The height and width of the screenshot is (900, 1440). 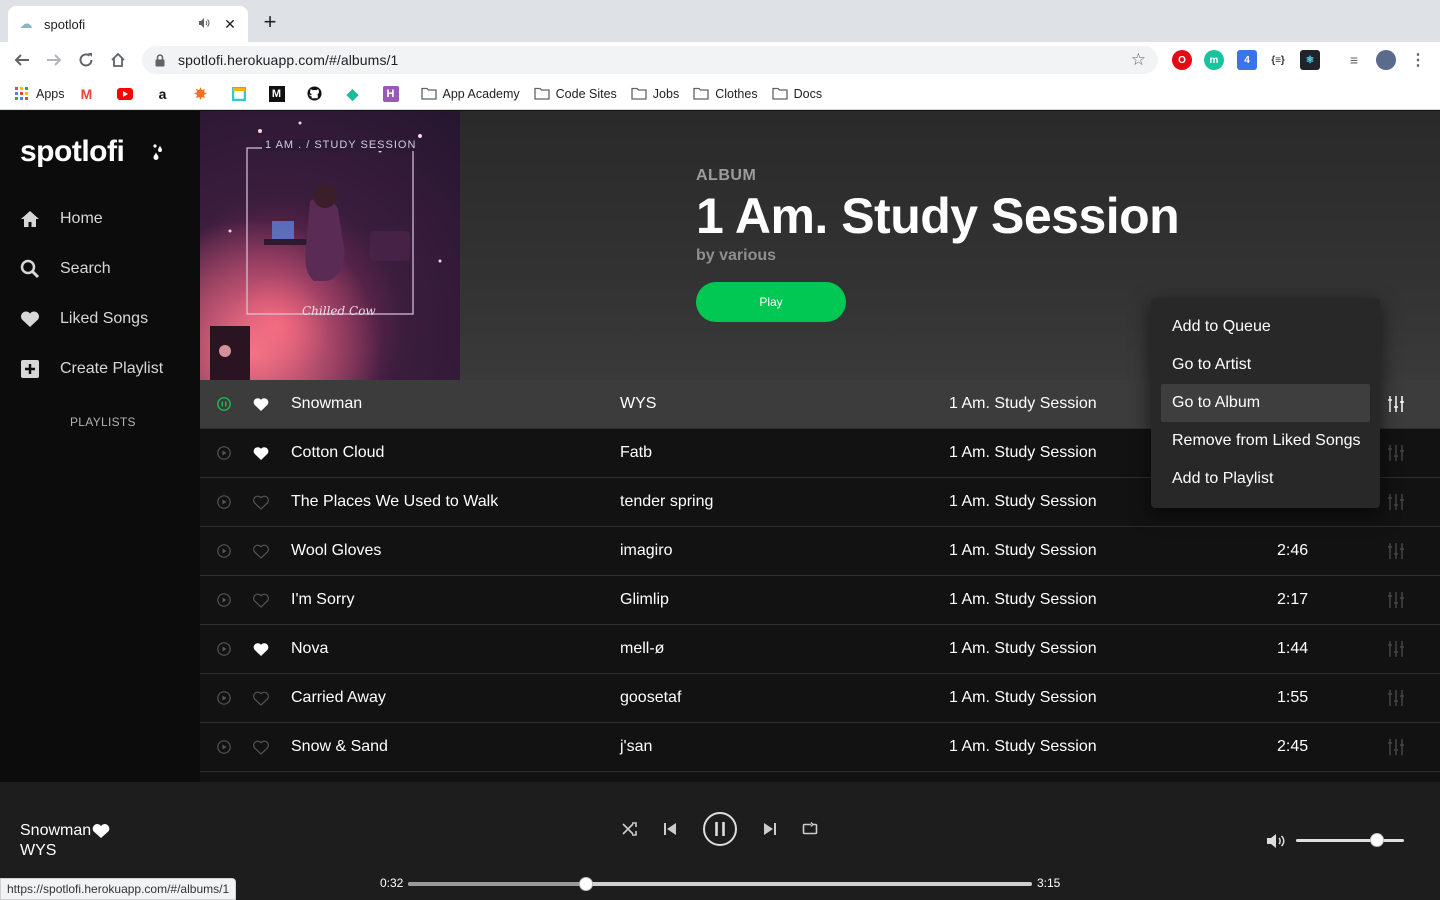 What do you see at coordinates (636, 747) in the screenshot?
I see `track-artist: j'san` at bounding box center [636, 747].